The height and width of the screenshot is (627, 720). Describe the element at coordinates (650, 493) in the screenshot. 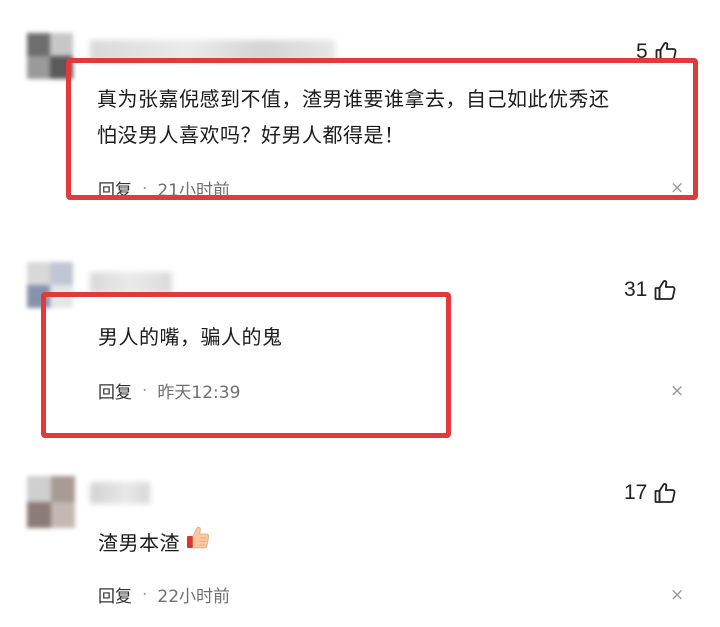

I see `like-button: 17` at that location.